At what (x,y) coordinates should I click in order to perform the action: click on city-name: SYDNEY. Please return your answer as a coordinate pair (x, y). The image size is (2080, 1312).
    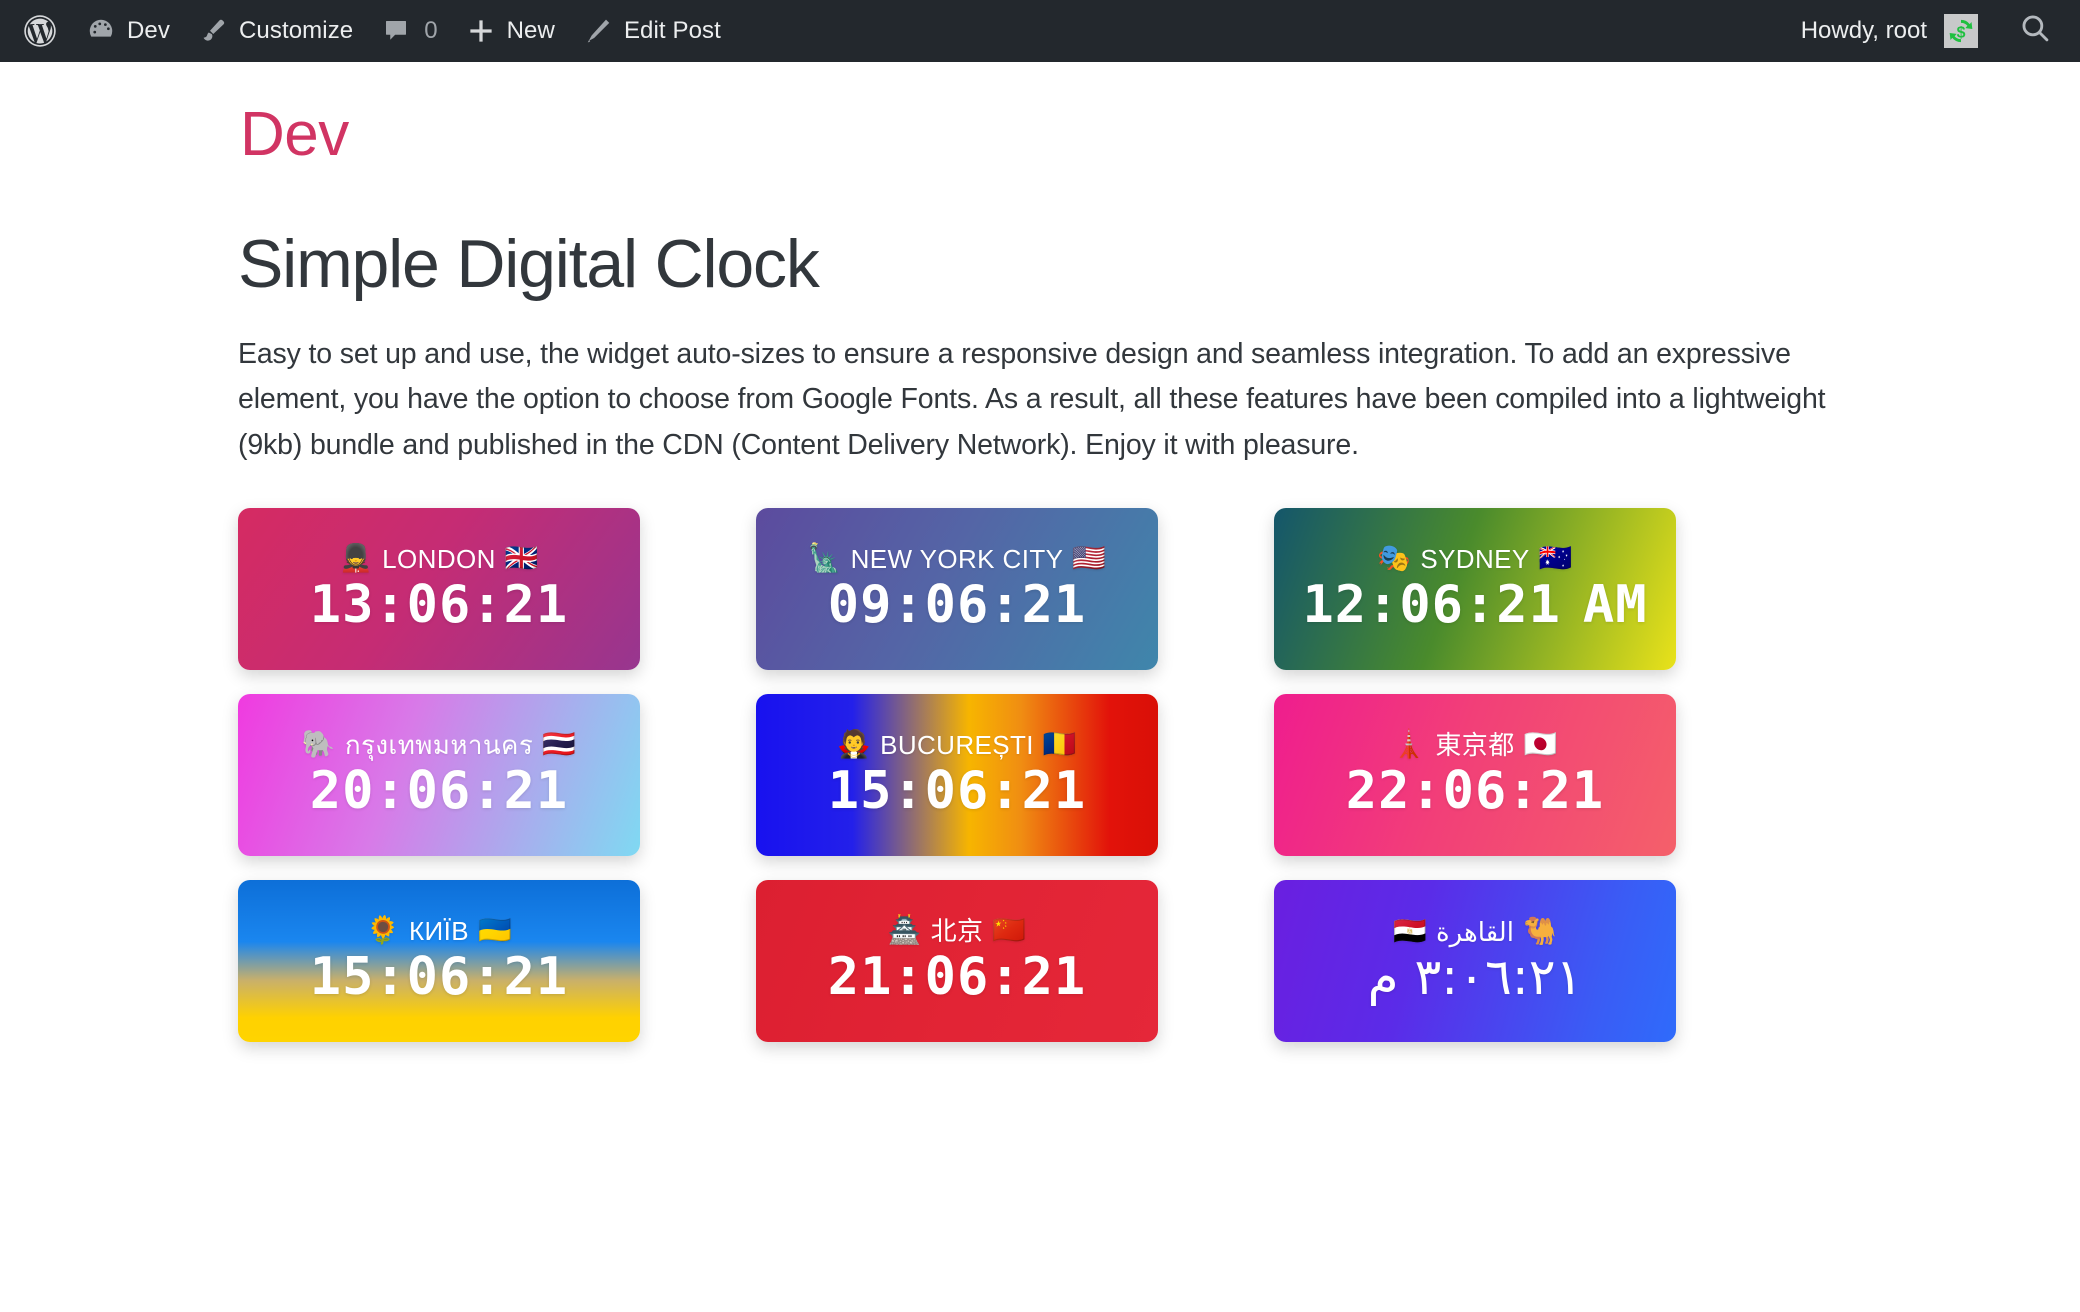
    Looking at the image, I should click on (1475, 558).